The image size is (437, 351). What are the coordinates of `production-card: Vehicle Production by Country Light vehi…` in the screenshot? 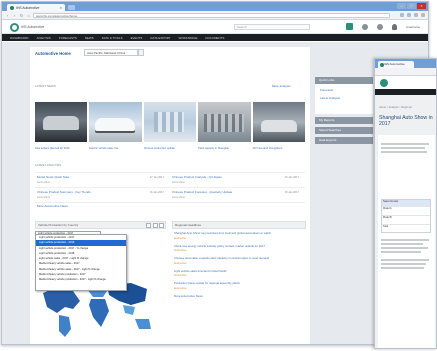 It's located at (100, 282).